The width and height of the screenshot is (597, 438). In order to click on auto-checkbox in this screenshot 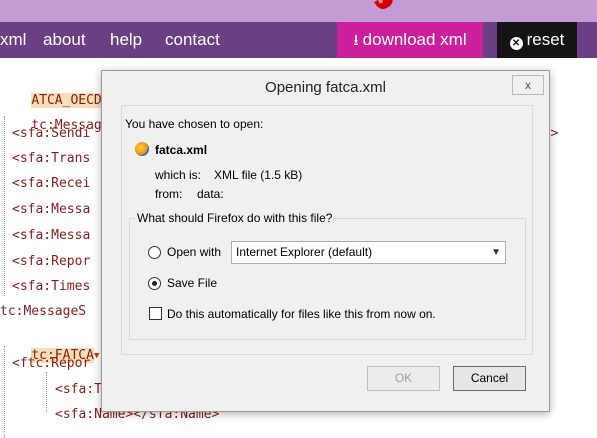, I will do `click(155, 313)`.